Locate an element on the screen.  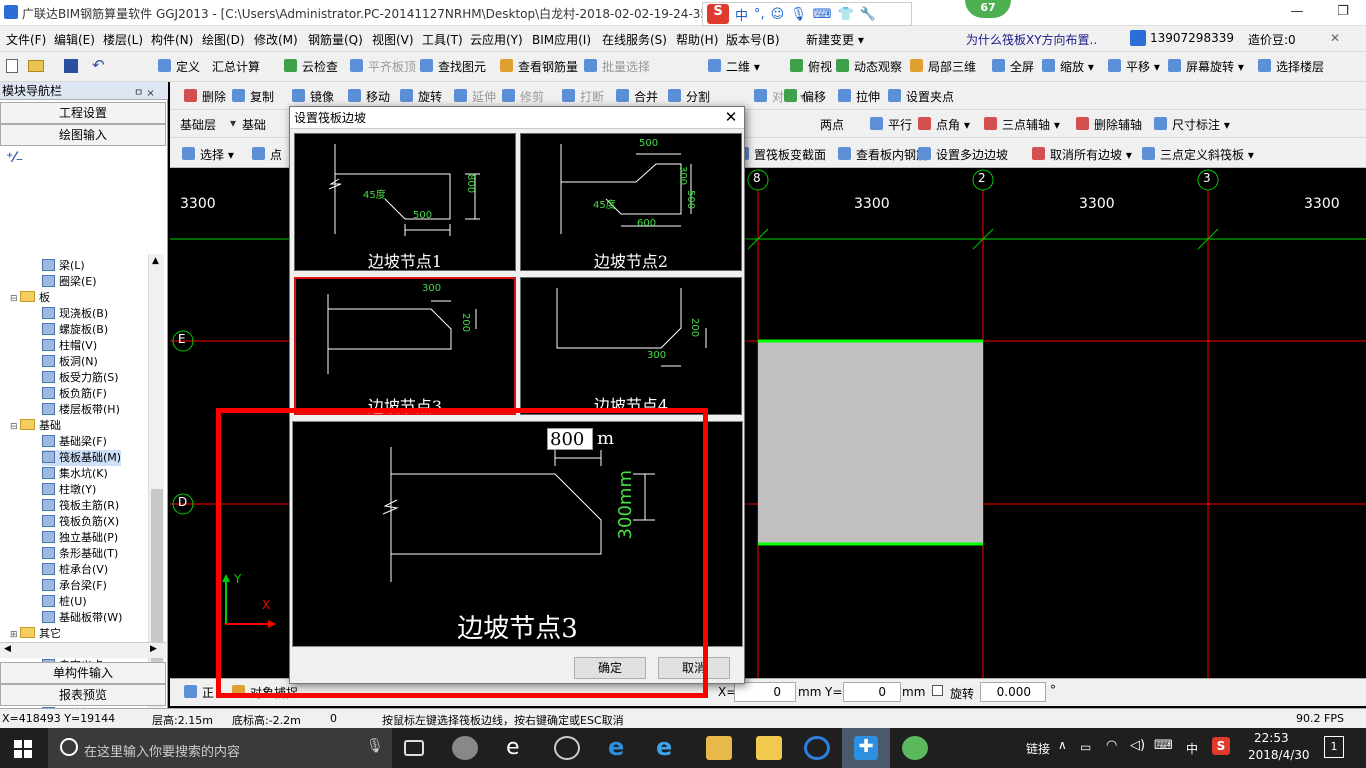
pin-icon: ㅁ × is located at coordinates (144, 91).